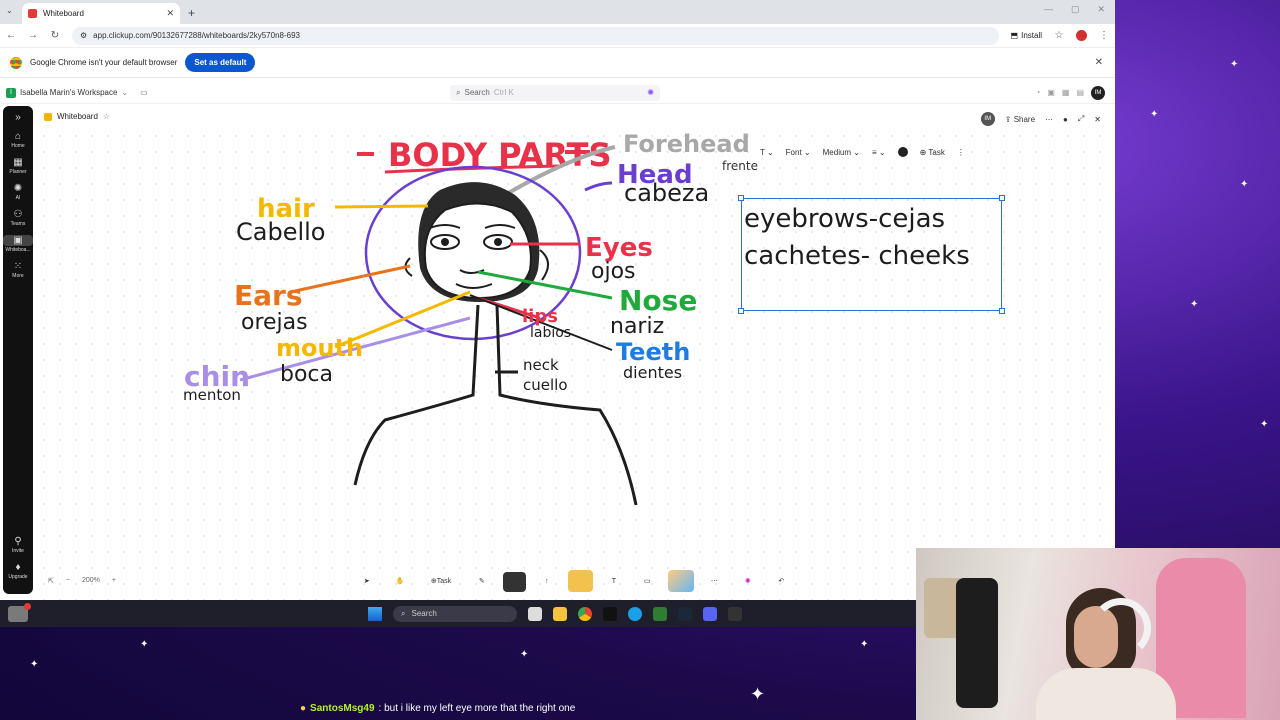 Image resolution: width=1280 pixels, height=720 pixels. I want to click on page-title: Whiteboard, so click(77, 116).